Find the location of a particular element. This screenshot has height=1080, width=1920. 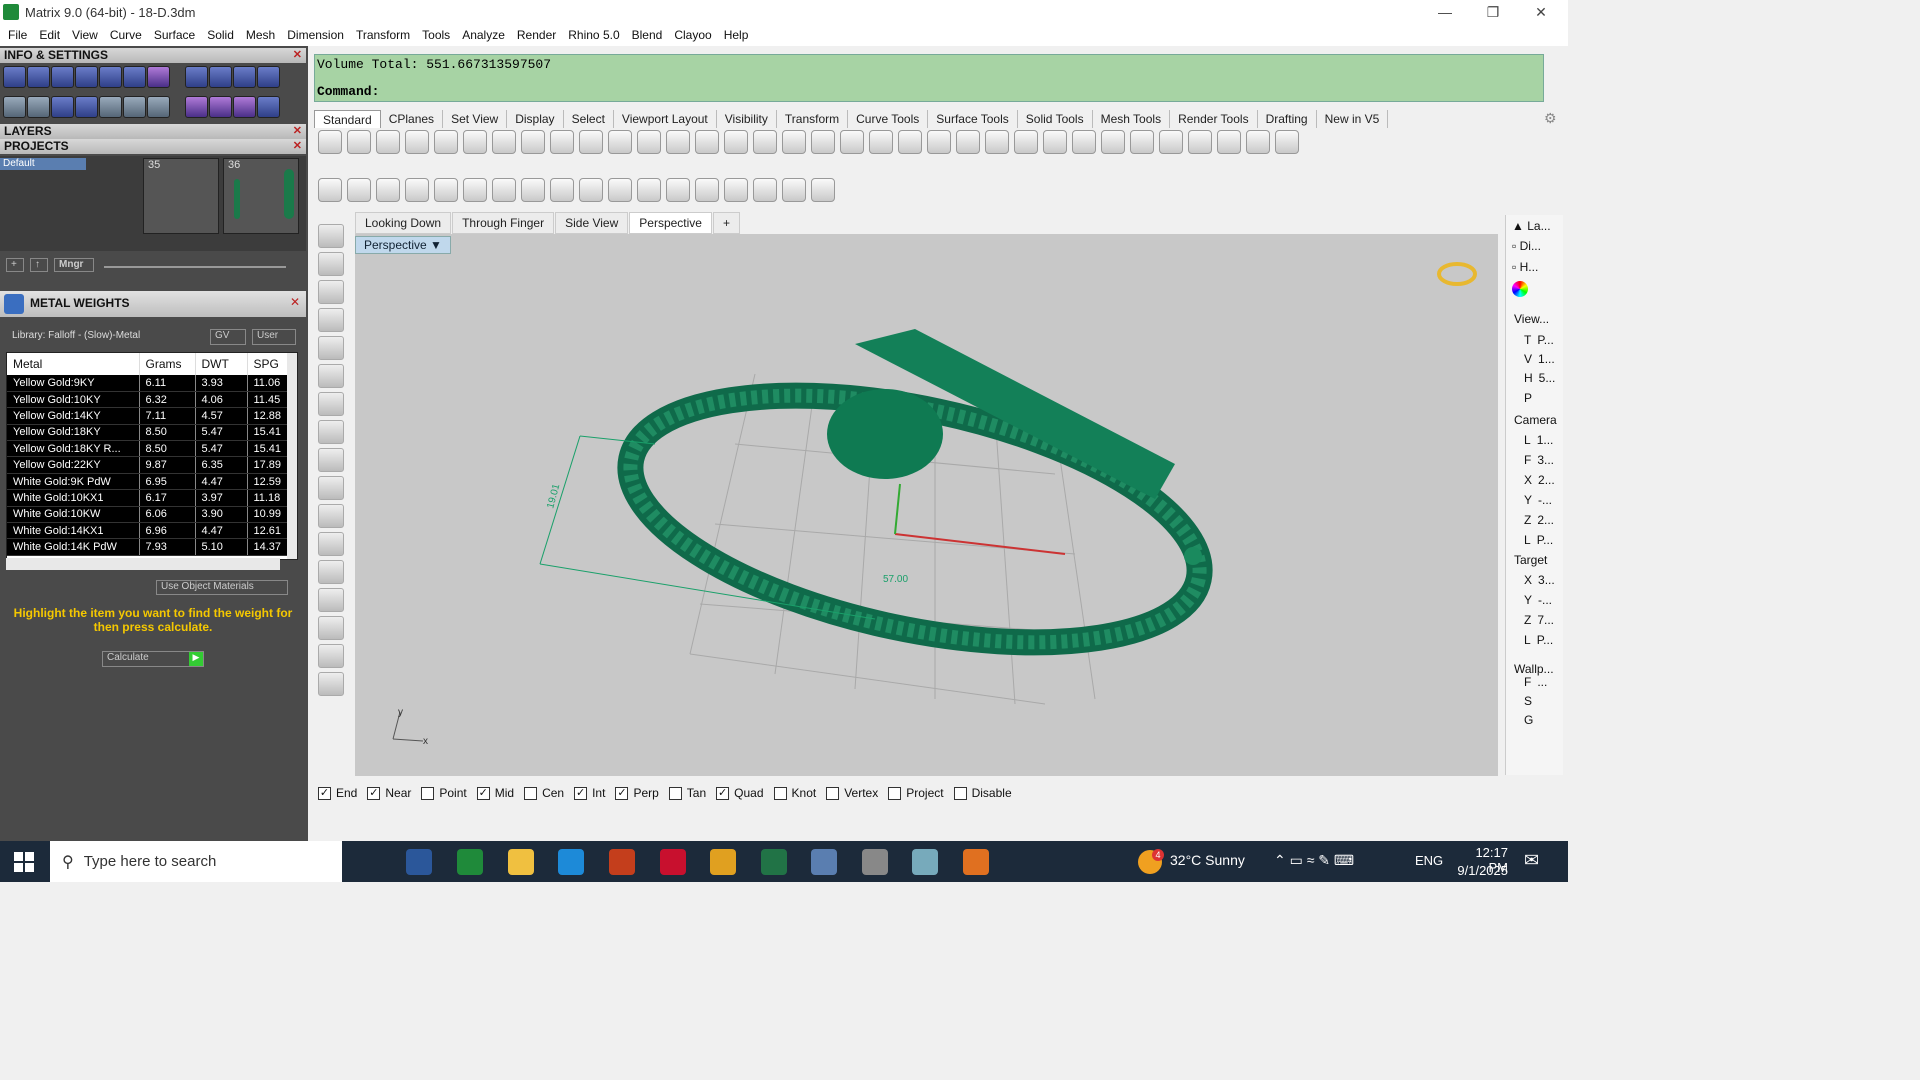

tab-select: Select is located at coordinates (589, 119).